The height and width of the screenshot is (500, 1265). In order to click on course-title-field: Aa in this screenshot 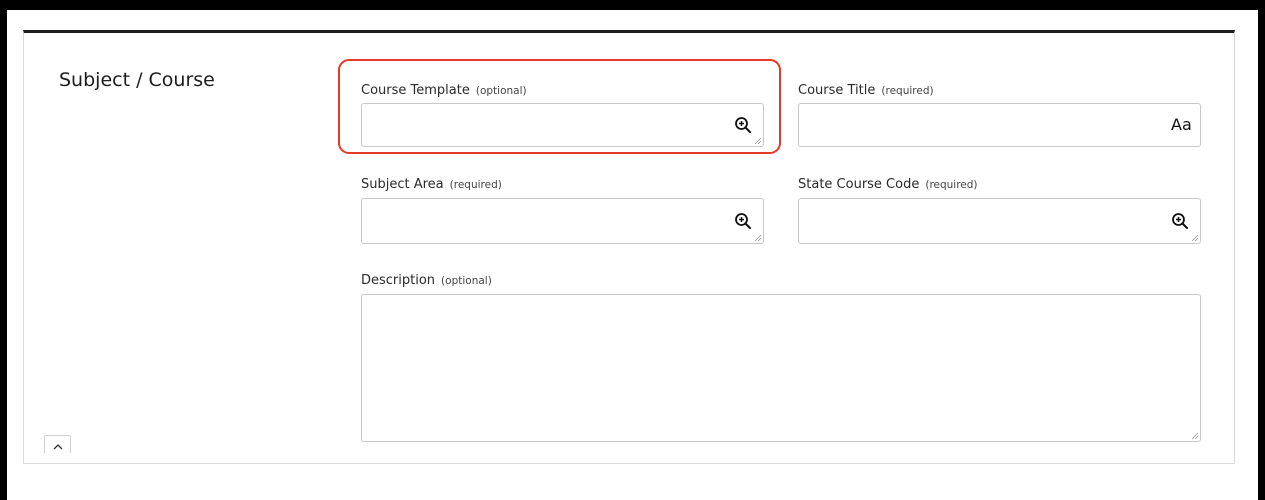, I will do `click(999, 125)`.